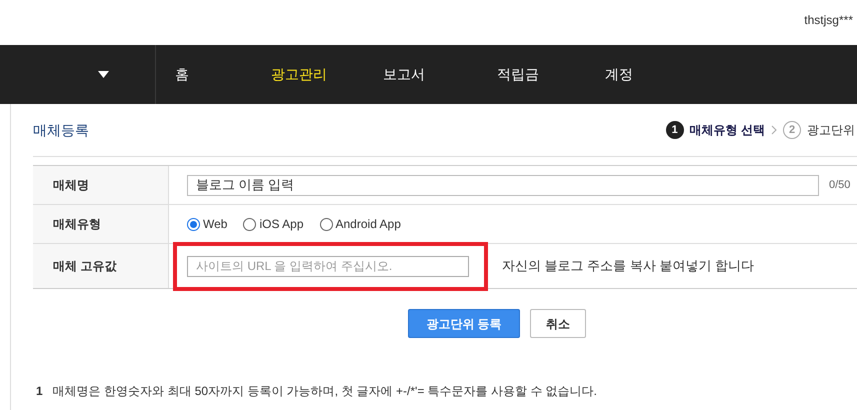  I want to click on url-input-field: 사이트의 URL 을 입력하여 주십시오., so click(328, 266).